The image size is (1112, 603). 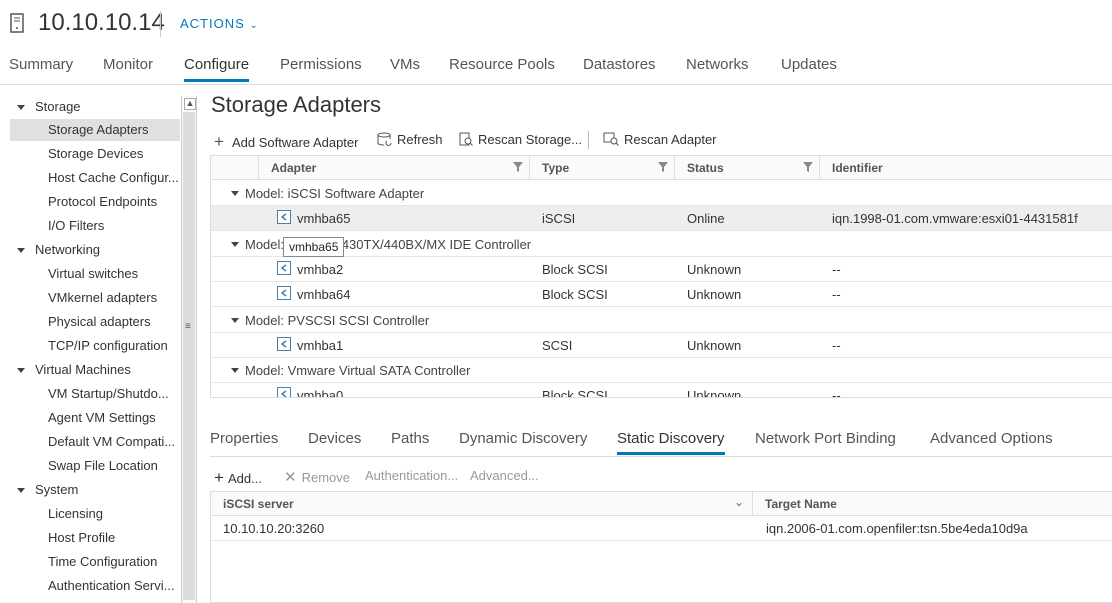 What do you see at coordinates (219, 141) in the screenshot?
I see `plus-icon: +` at bounding box center [219, 141].